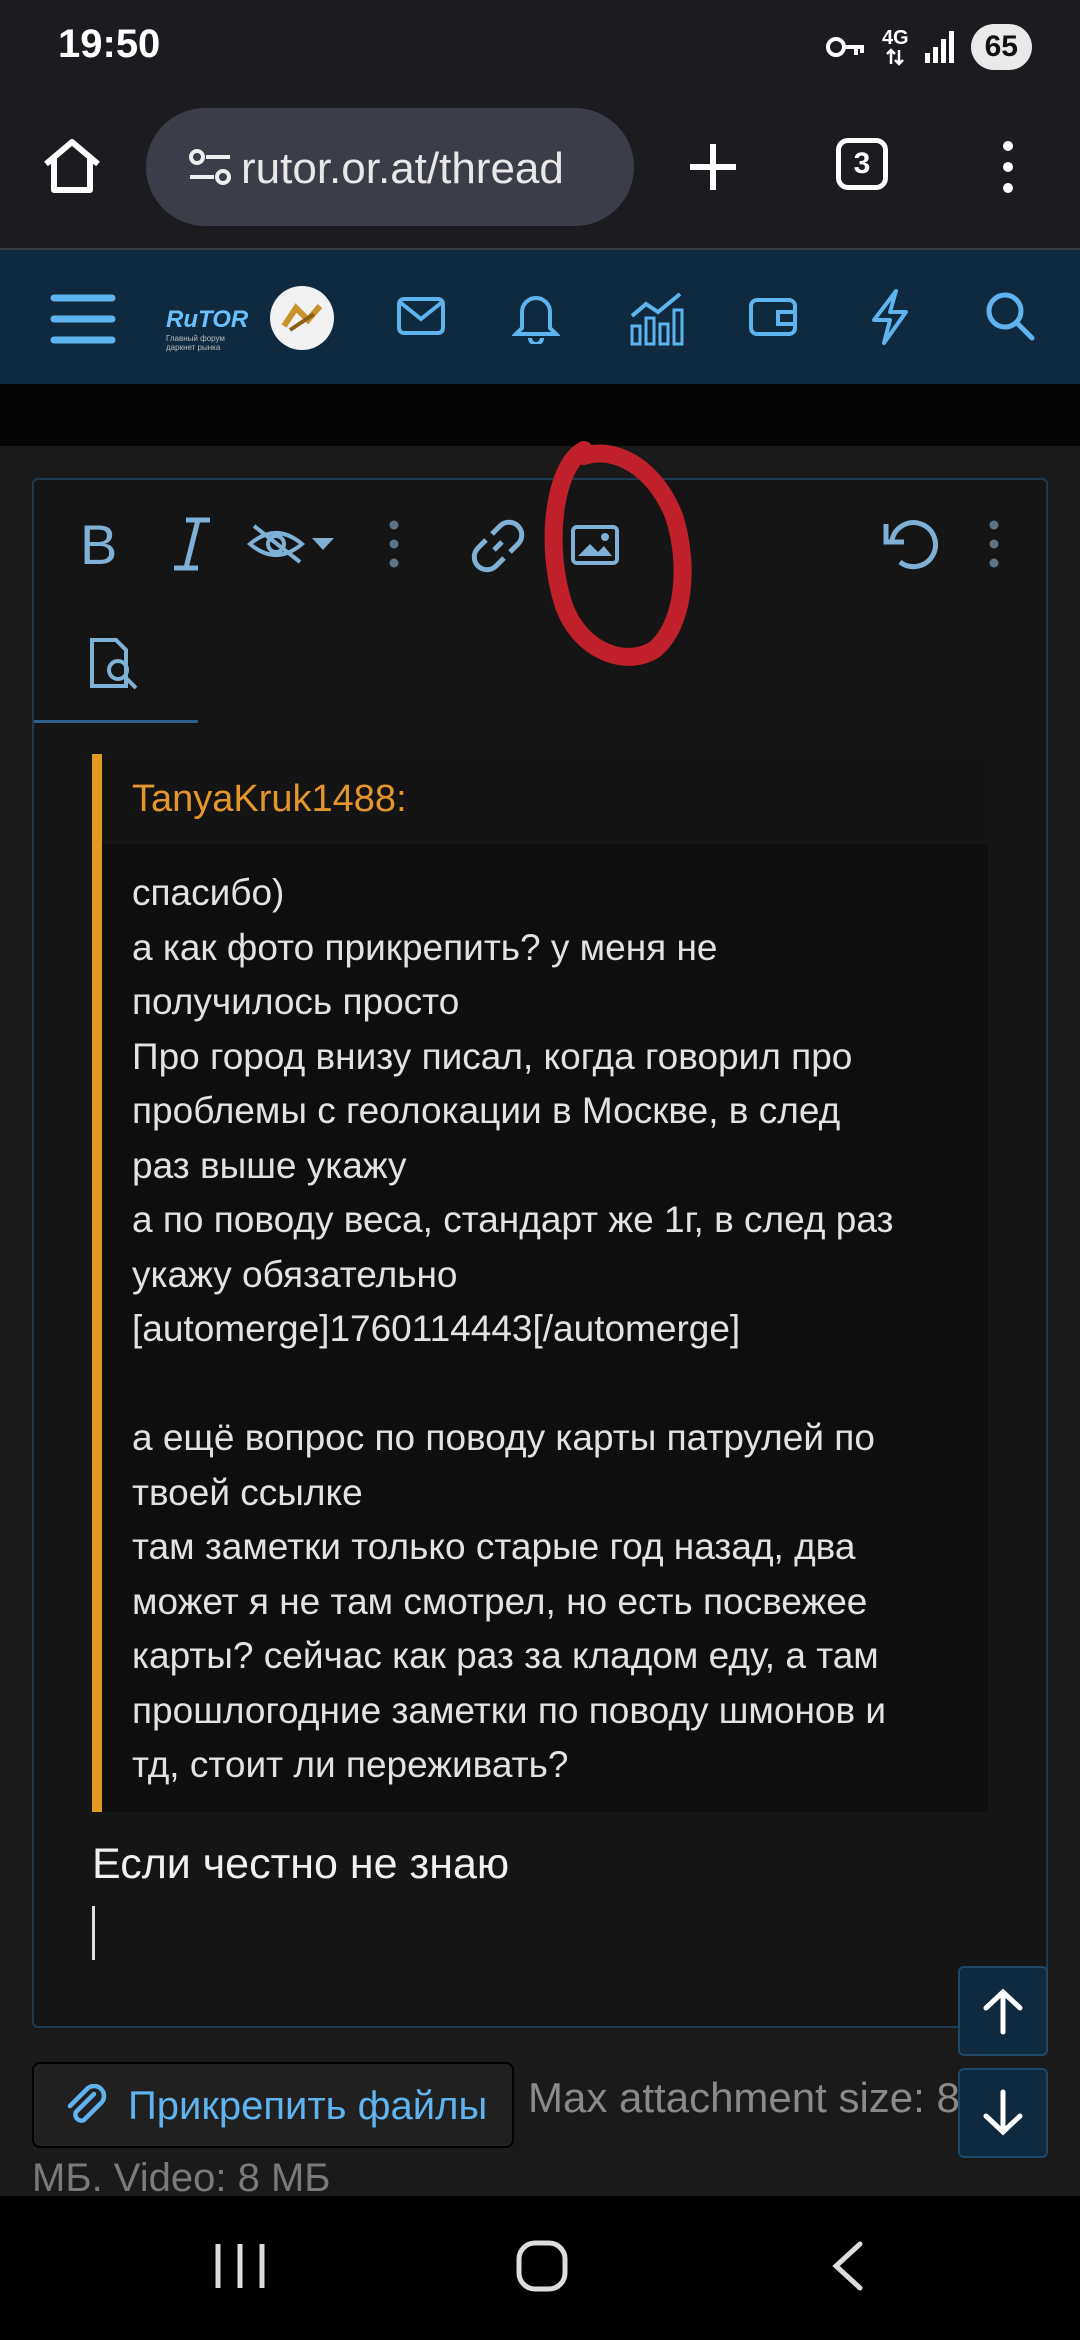  What do you see at coordinates (350, 1764) in the screenshot?
I see `quote-line: тд, стоит ли переживать?` at bounding box center [350, 1764].